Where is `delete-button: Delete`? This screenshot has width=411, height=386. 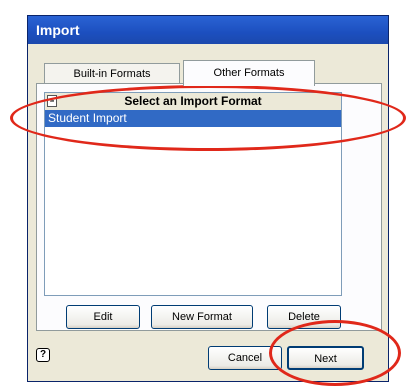
delete-button: Delete is located at coordinates (304, 317).